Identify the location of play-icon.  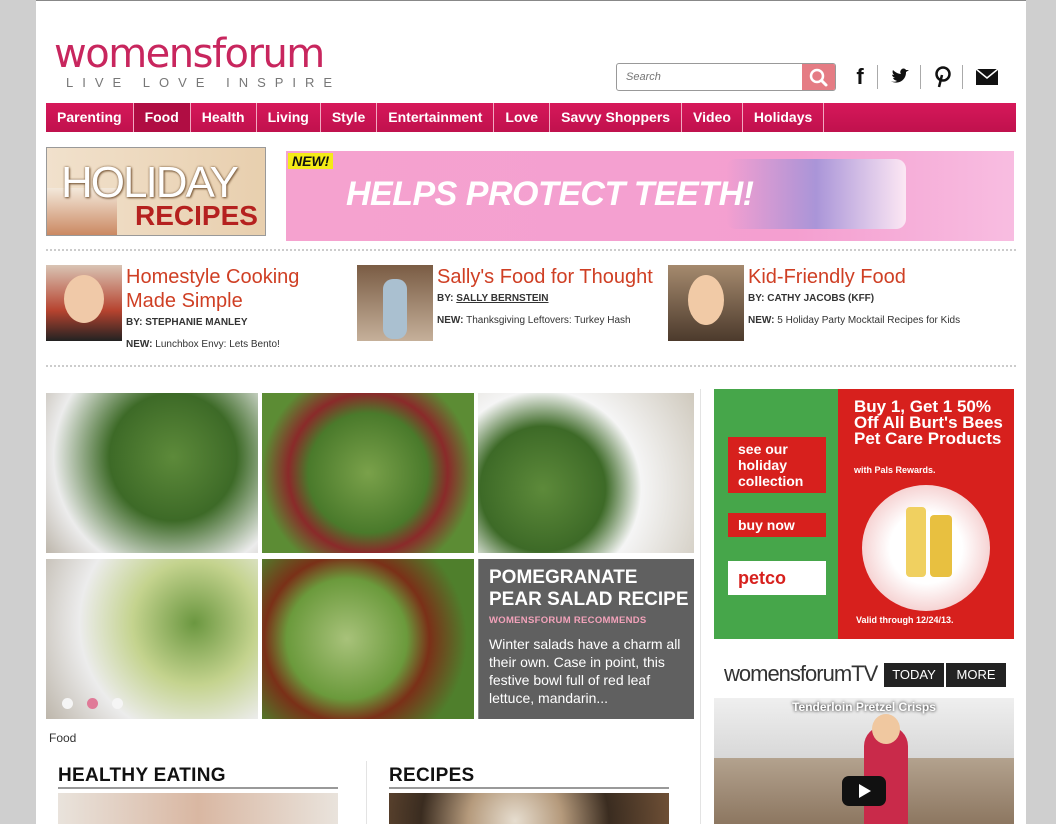
(865, 791).